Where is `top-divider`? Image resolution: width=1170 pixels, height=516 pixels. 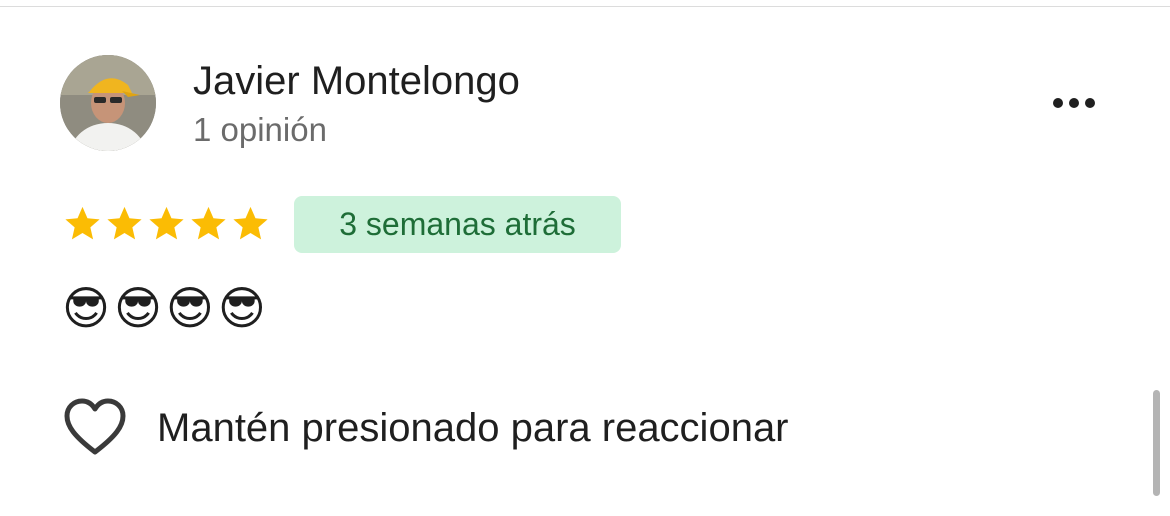 top-divider is located at coordinates (585, 6).